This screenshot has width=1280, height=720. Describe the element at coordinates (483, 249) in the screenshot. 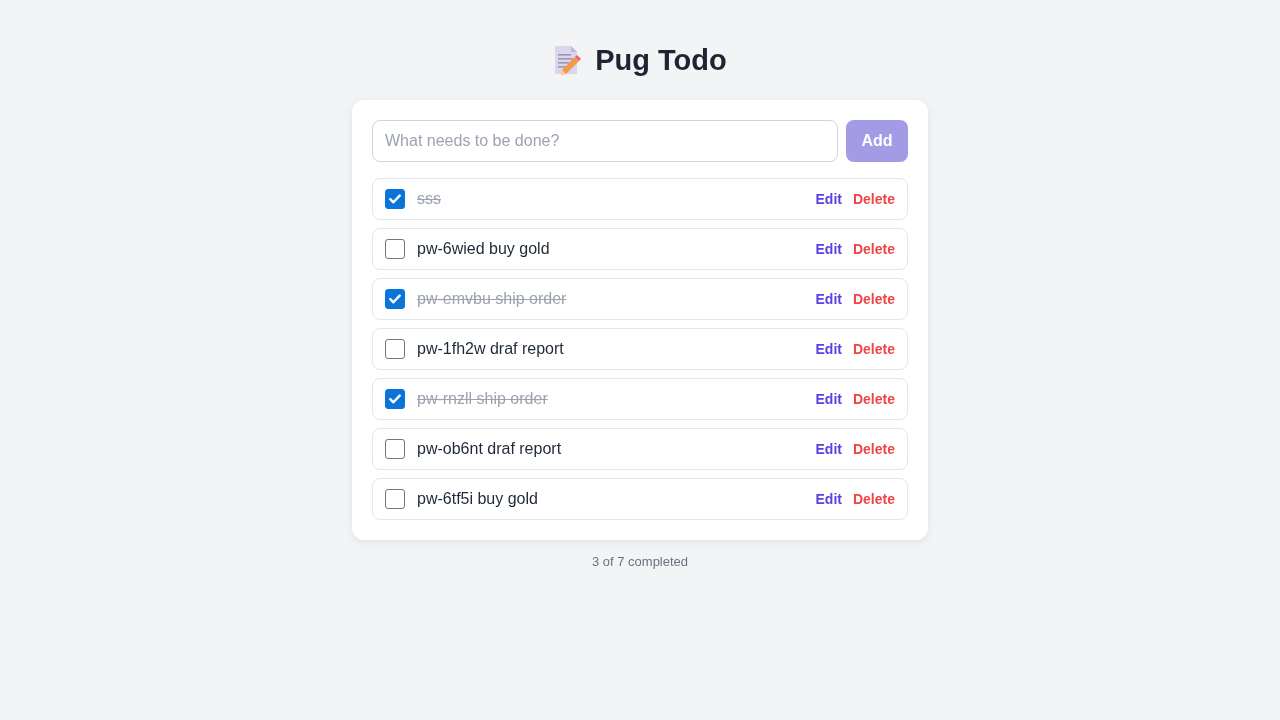

I see `todo-text: pw-6wied buy gold` at that location.